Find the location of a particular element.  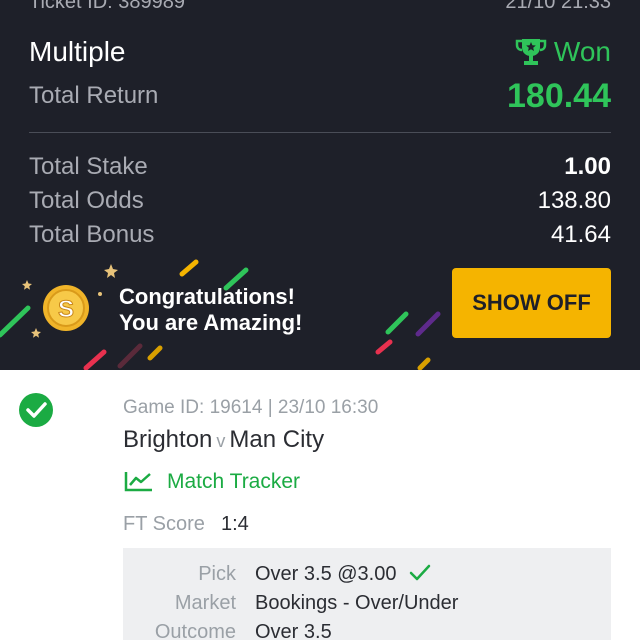

ft-score-label: FT Score is located at coordinates (164, 524).